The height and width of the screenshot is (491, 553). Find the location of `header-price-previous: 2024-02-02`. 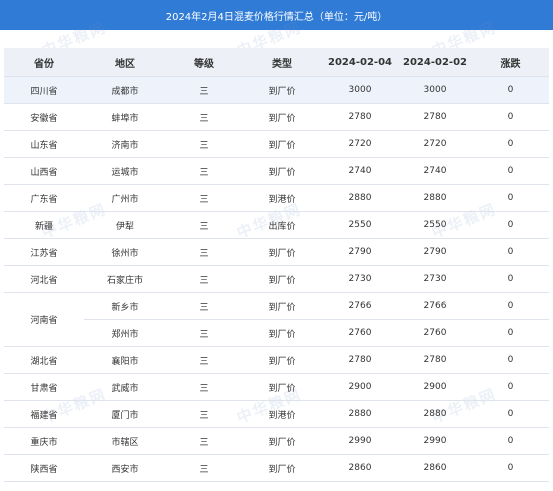

header-price-previous: 2024-02-02 is located at coordinates (435, 62).